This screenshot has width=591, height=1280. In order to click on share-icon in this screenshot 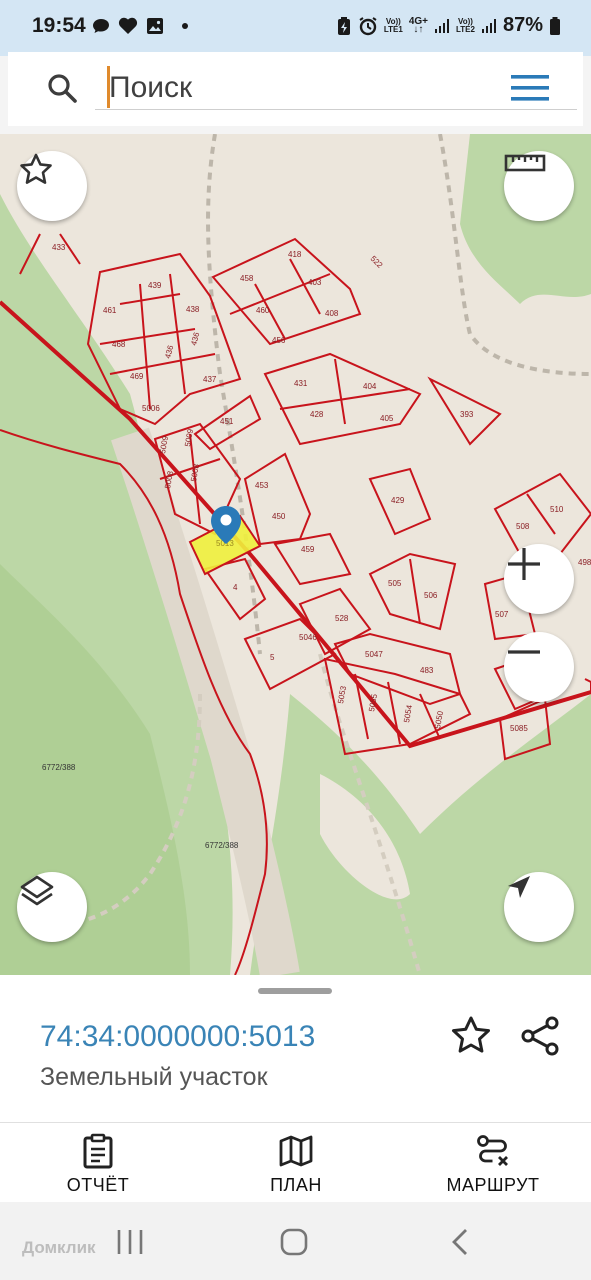, I will do `click(541, 1036)`.